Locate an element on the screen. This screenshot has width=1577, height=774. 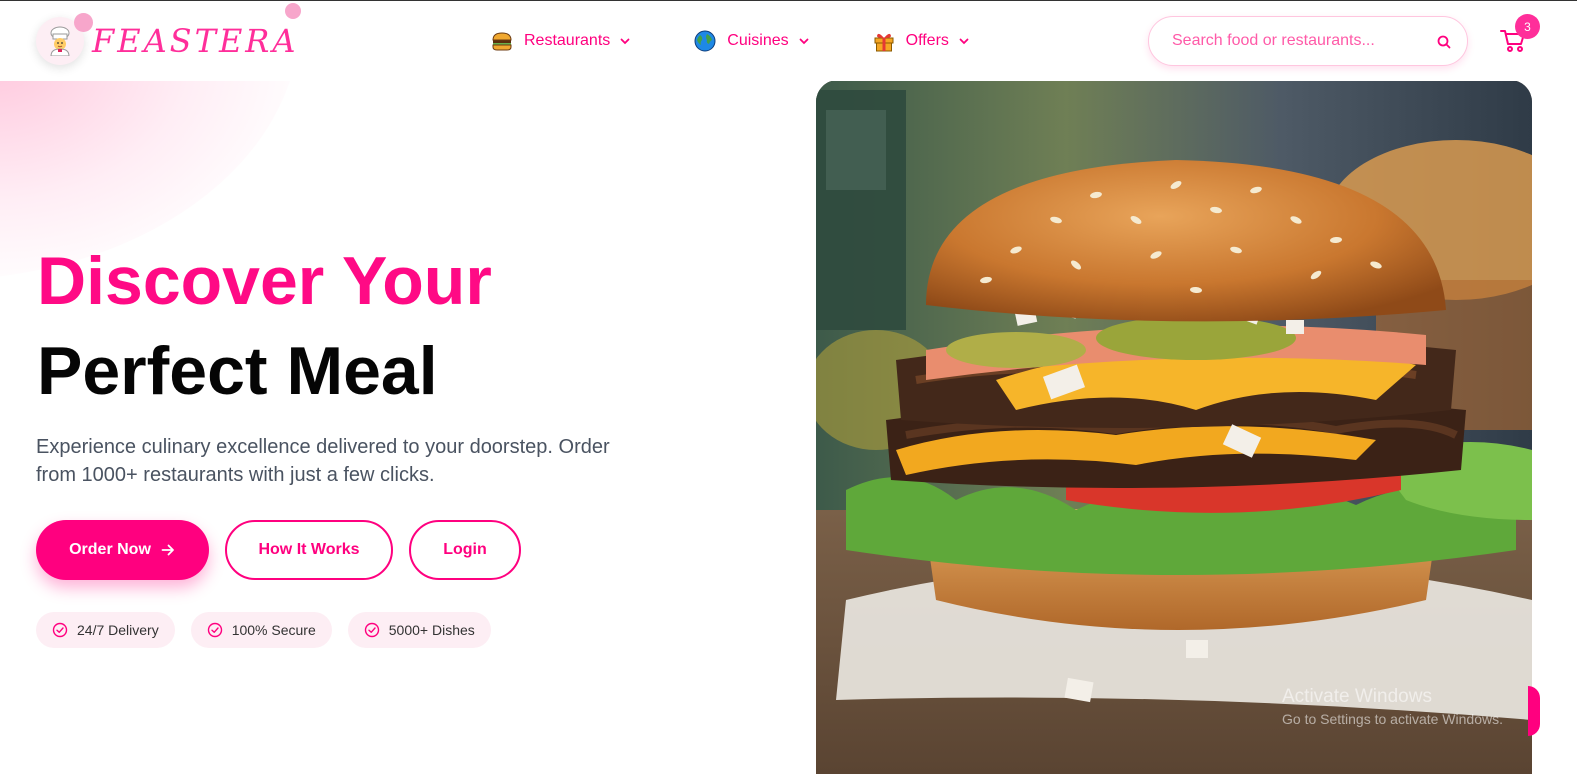
nav-restaurants: Restaurants is located at coordinates (561, 41).